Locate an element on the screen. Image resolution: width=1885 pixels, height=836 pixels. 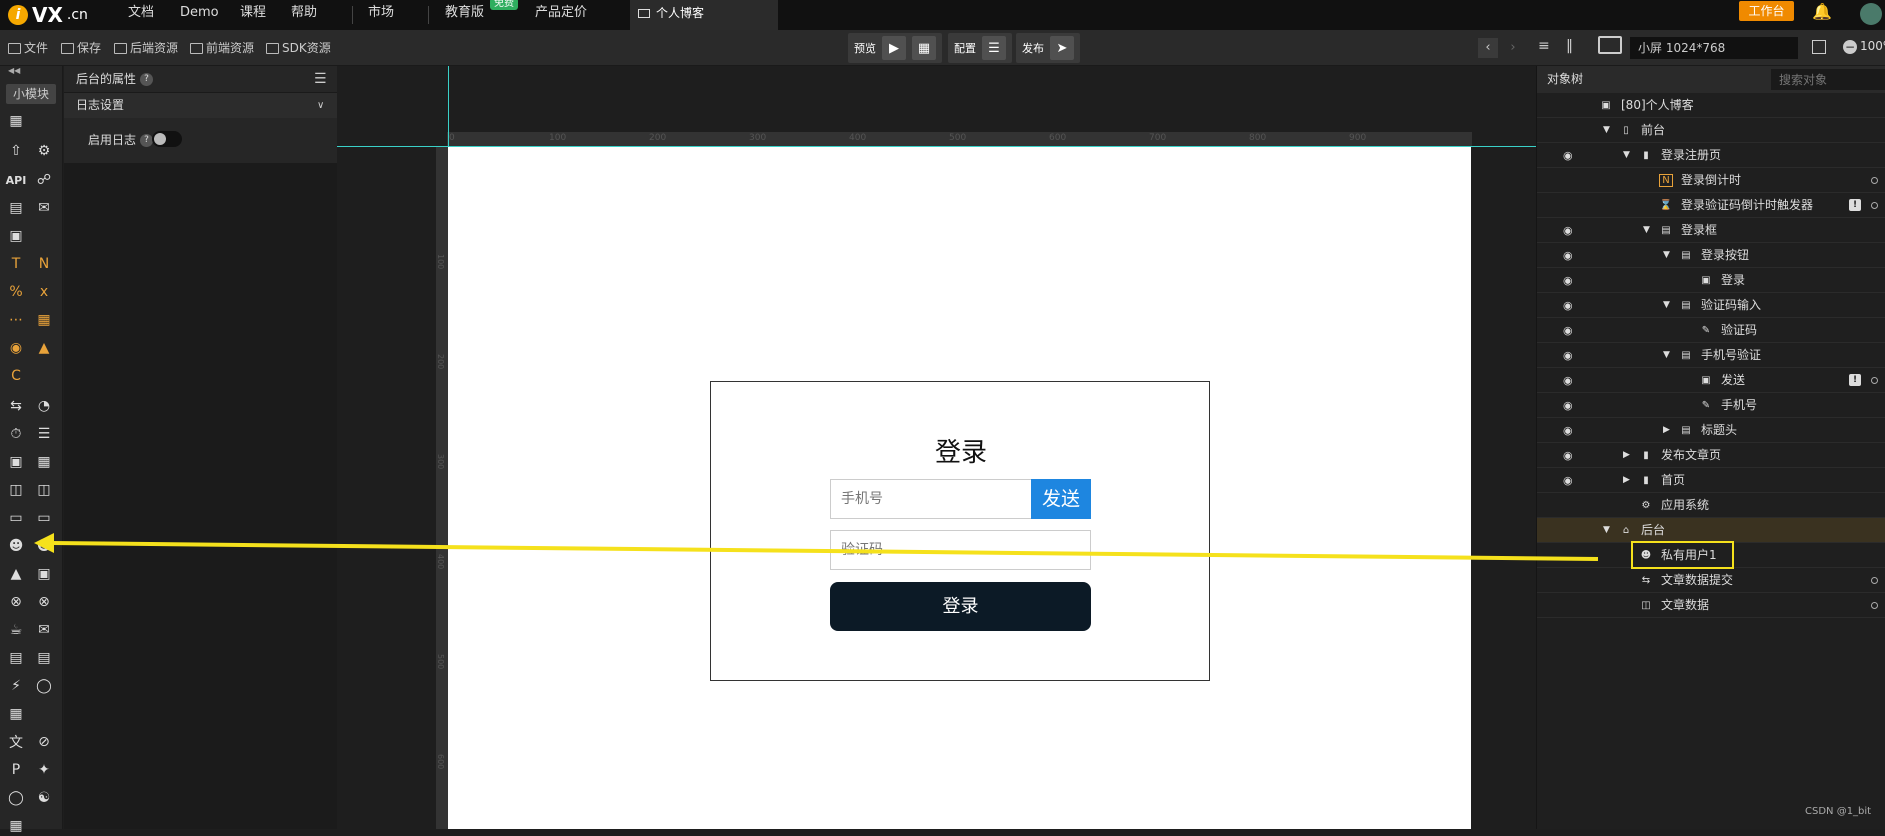
tree-phone-input: ◉ ✎ 手机号 is located at coordinates (1711, 405).